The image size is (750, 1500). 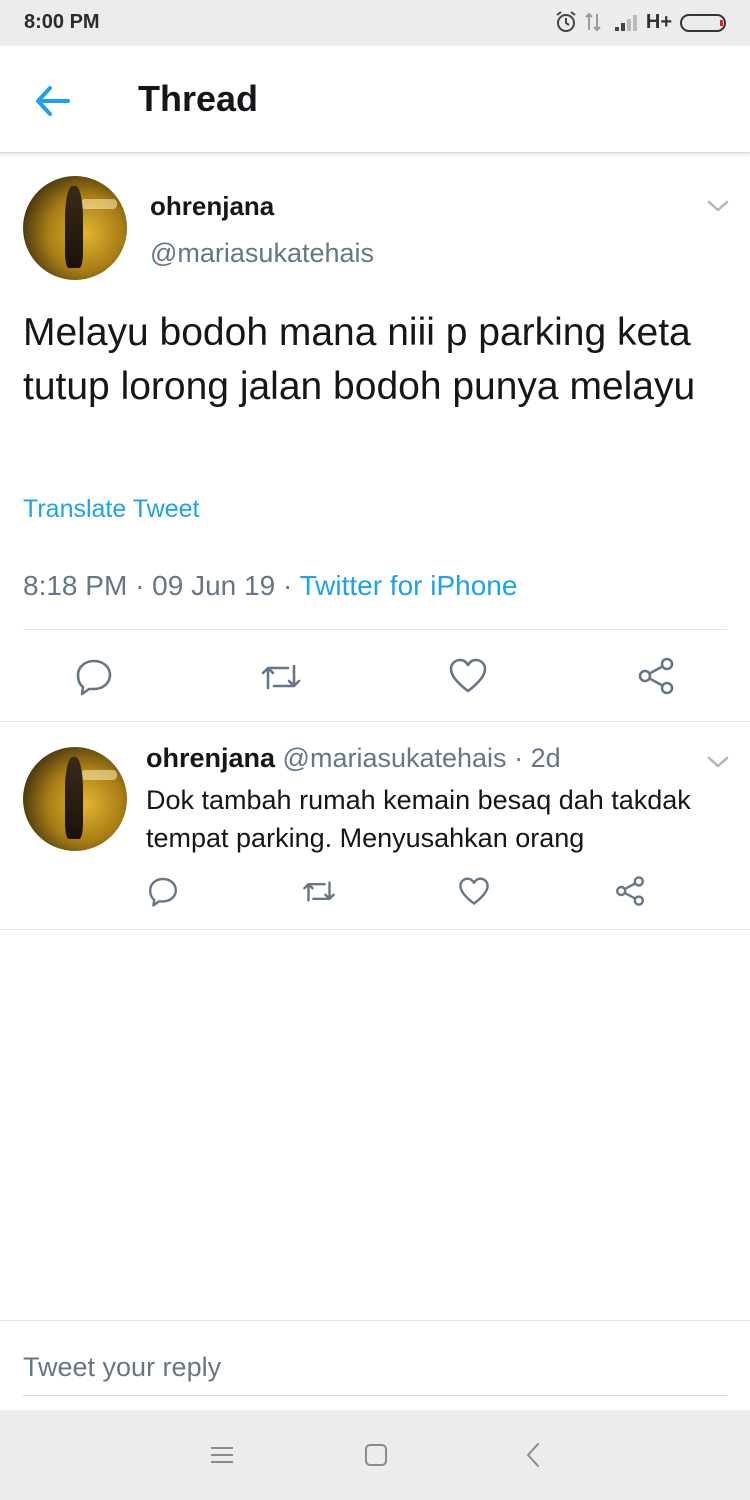 I want to click on tweet-meta: 8:18 PM · 09 Jun 19 · Twitter for iPhone, so click(x=270, y=586).